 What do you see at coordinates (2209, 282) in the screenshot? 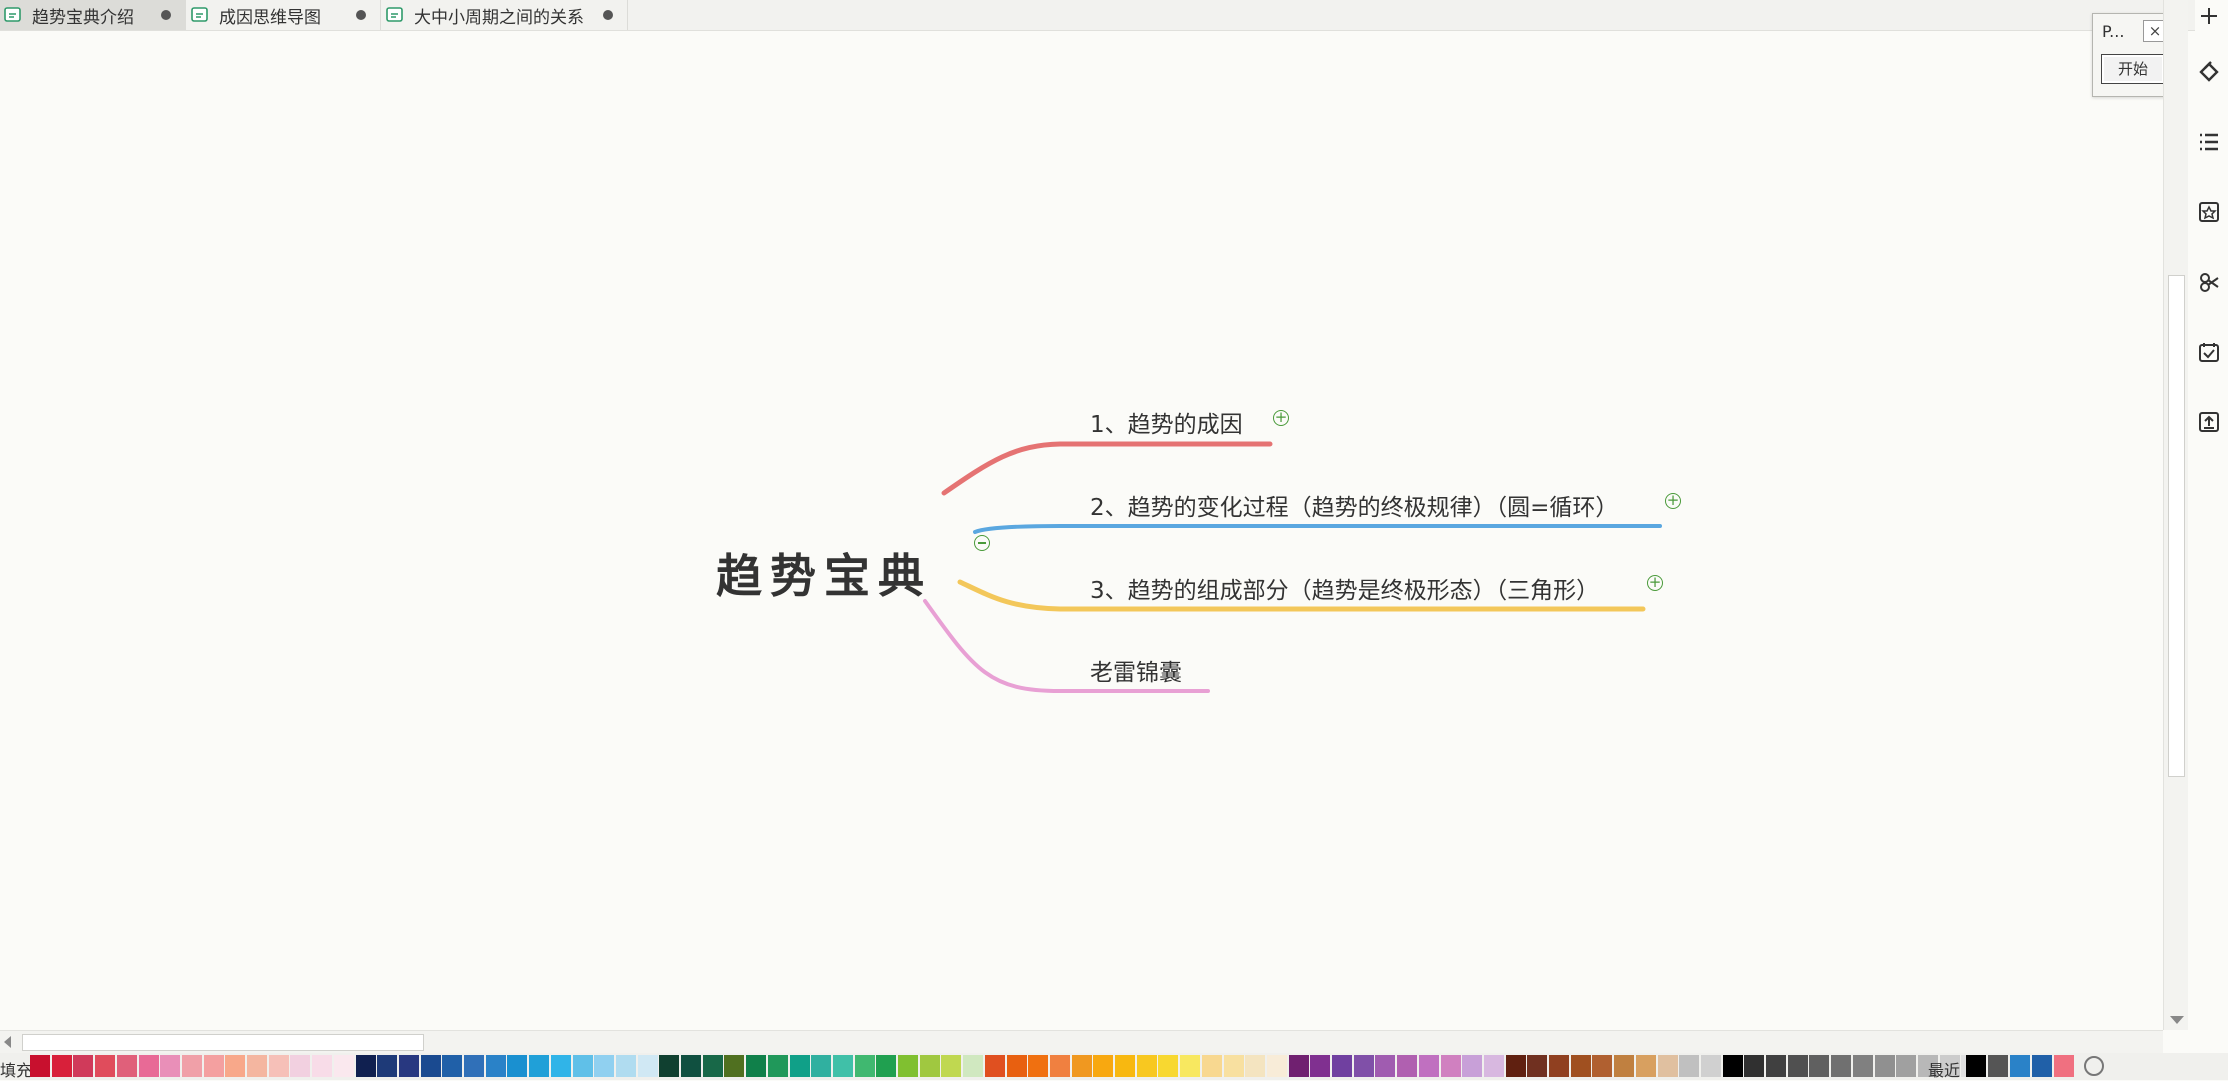
I see `clip-icon` at bounding box center [2209, 282].